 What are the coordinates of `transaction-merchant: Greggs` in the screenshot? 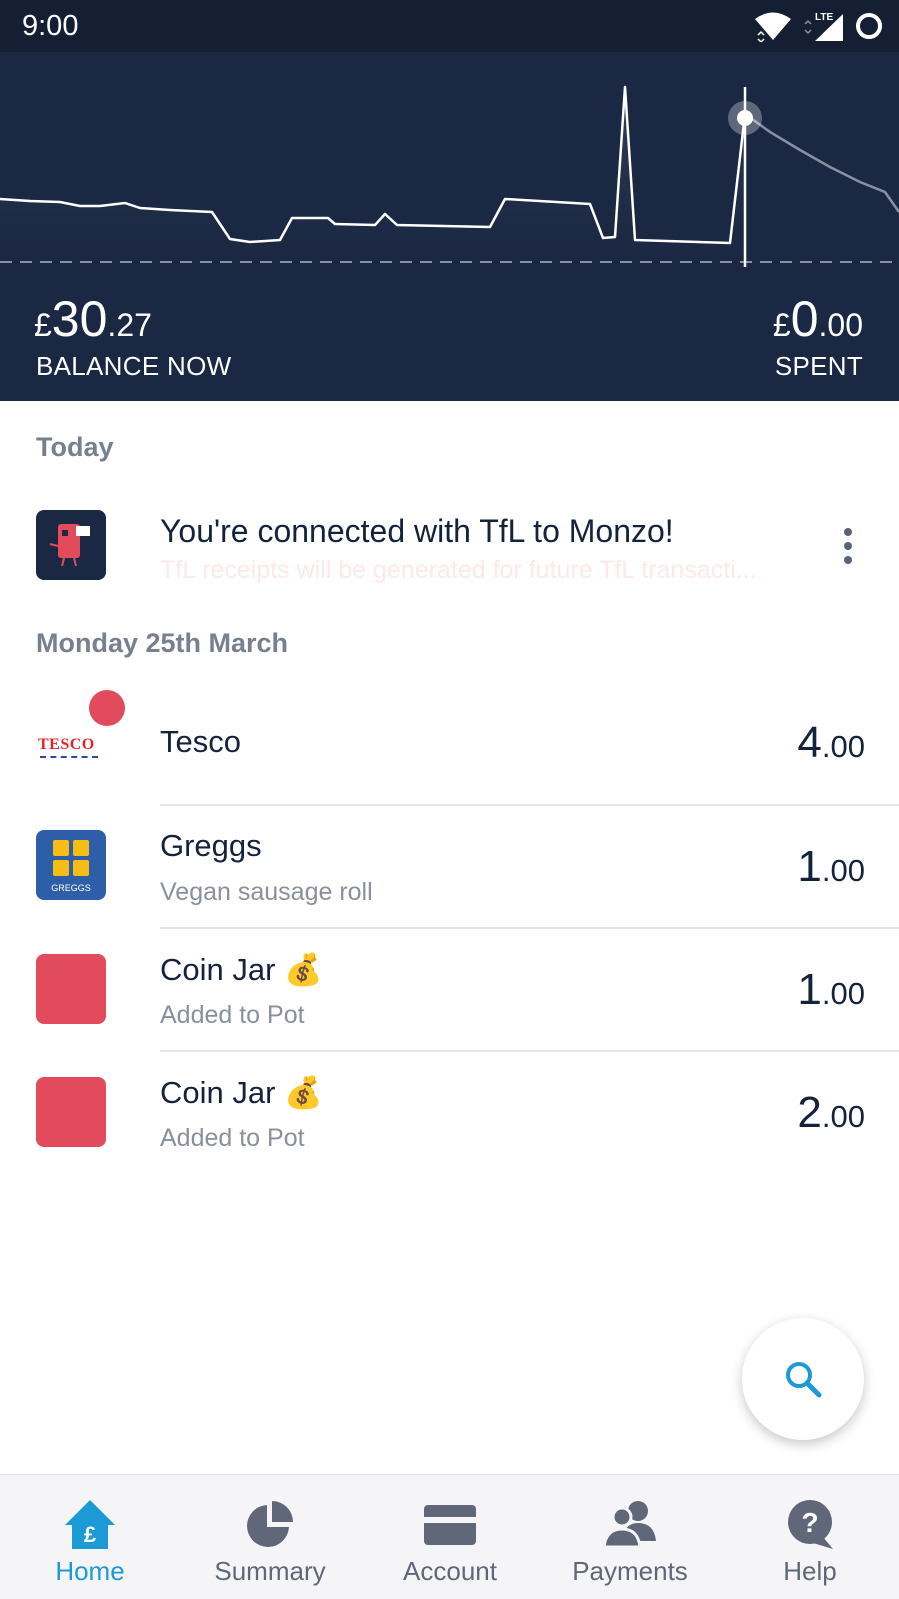 It's located at (211, 845).